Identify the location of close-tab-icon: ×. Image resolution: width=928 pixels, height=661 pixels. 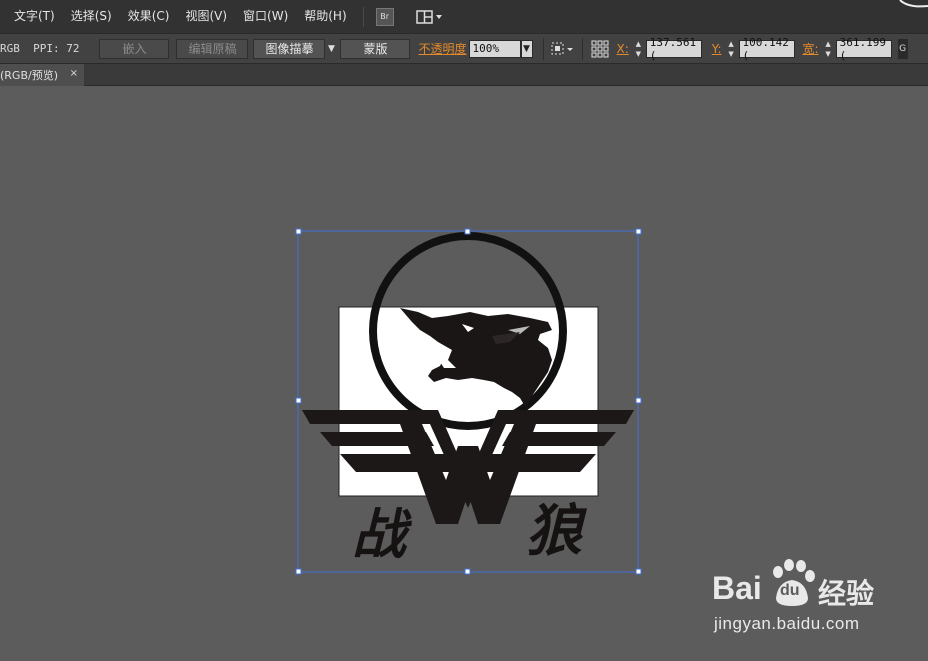
(74, 73).